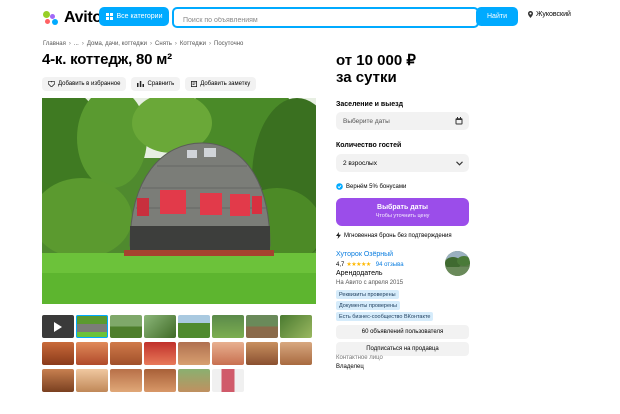  I want to click on add-note-label: Добавить заметку, so click(225, 84).